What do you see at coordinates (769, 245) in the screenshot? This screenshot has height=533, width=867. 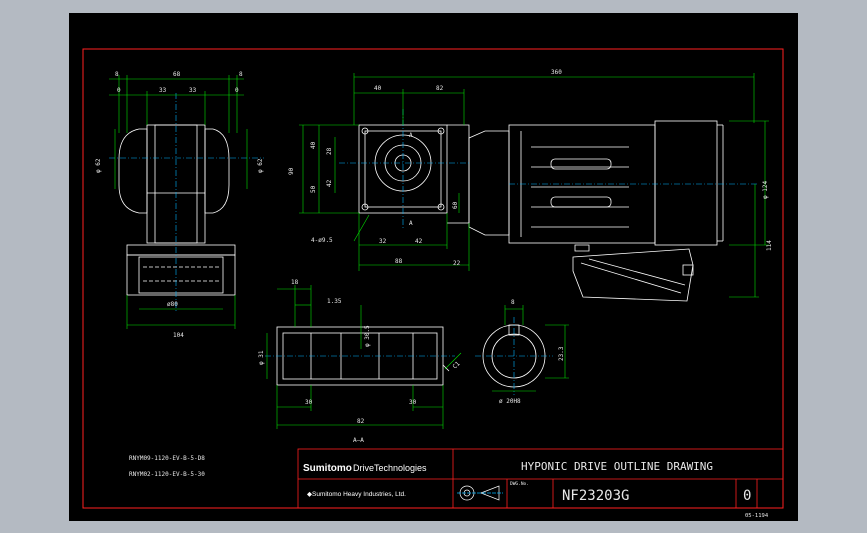 I see `dim-motor-114: 114` at bounding box center [769, 245].